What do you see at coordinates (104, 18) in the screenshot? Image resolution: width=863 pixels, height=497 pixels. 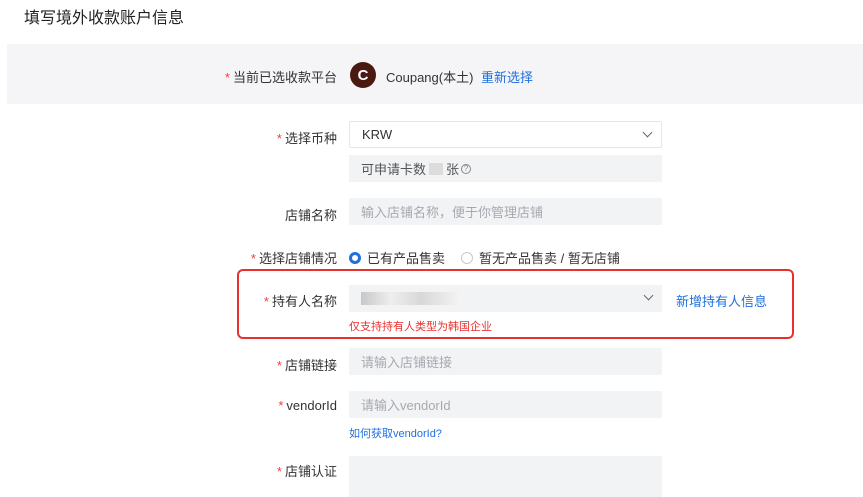 I see `page-title: 填写境外收款账户信息` at bounding box center [104, 18].